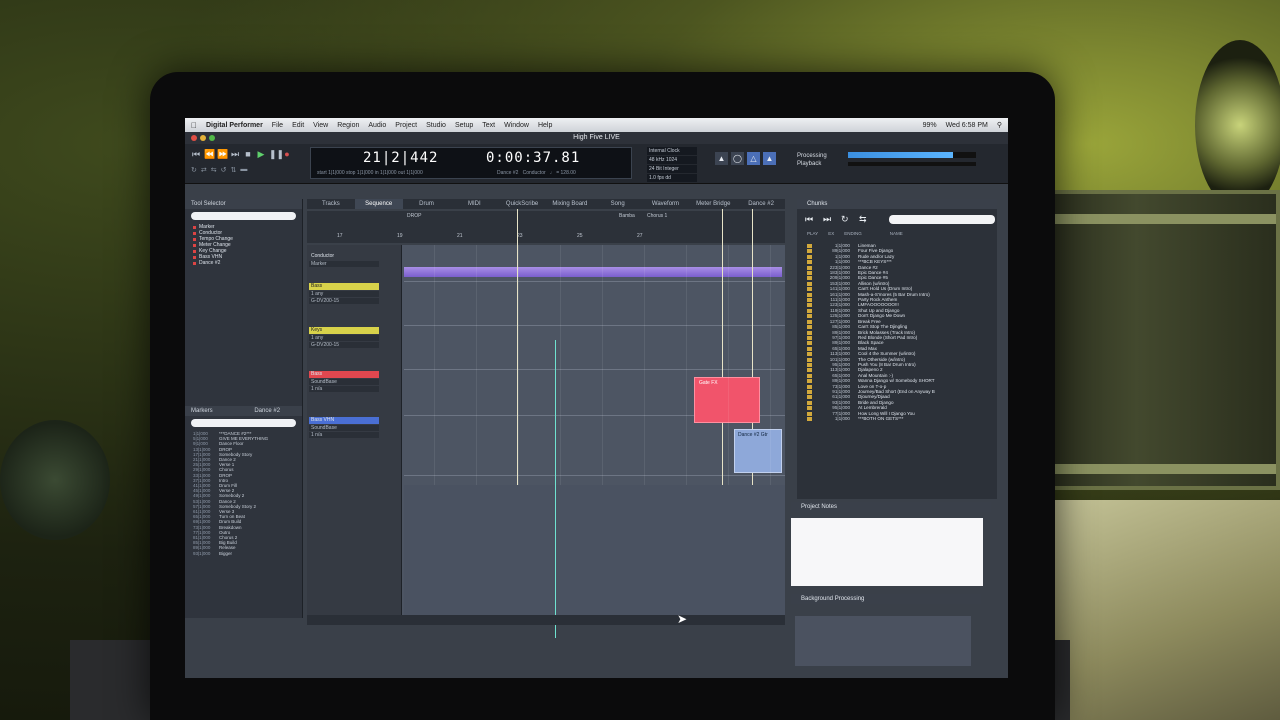  I want to click on track-header: Bass SoundBase 1 n/a, so click(344, 381).